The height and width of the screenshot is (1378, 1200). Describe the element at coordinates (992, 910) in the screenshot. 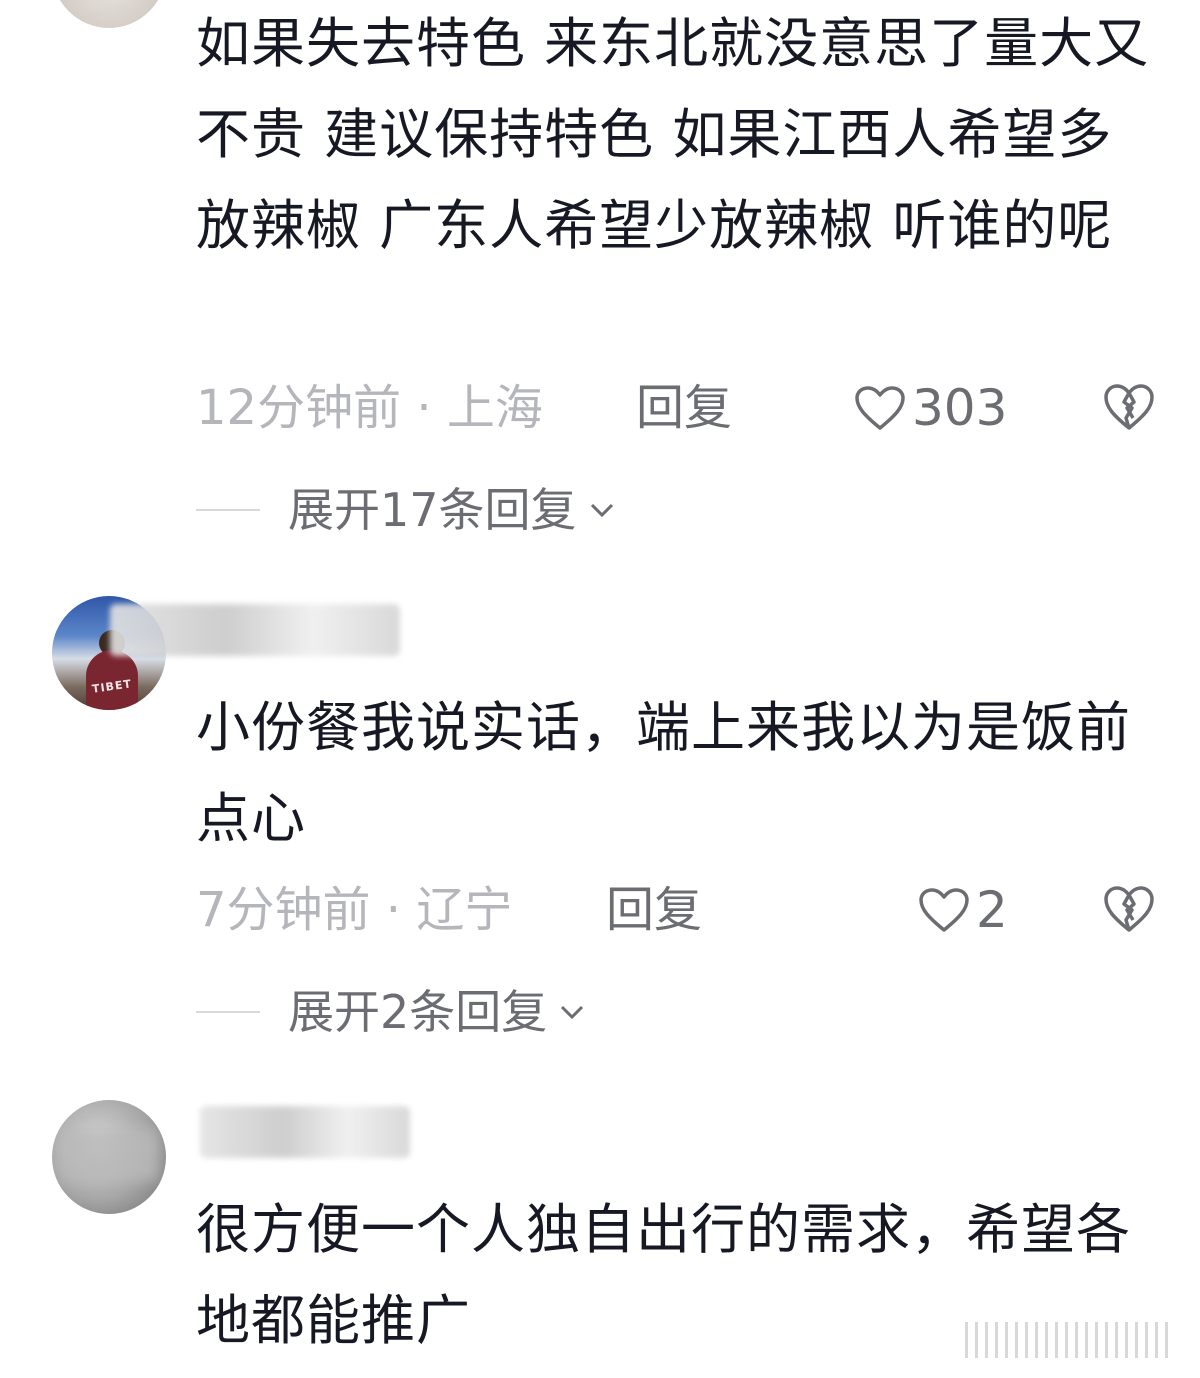

I see `like-count: 2` at that location.